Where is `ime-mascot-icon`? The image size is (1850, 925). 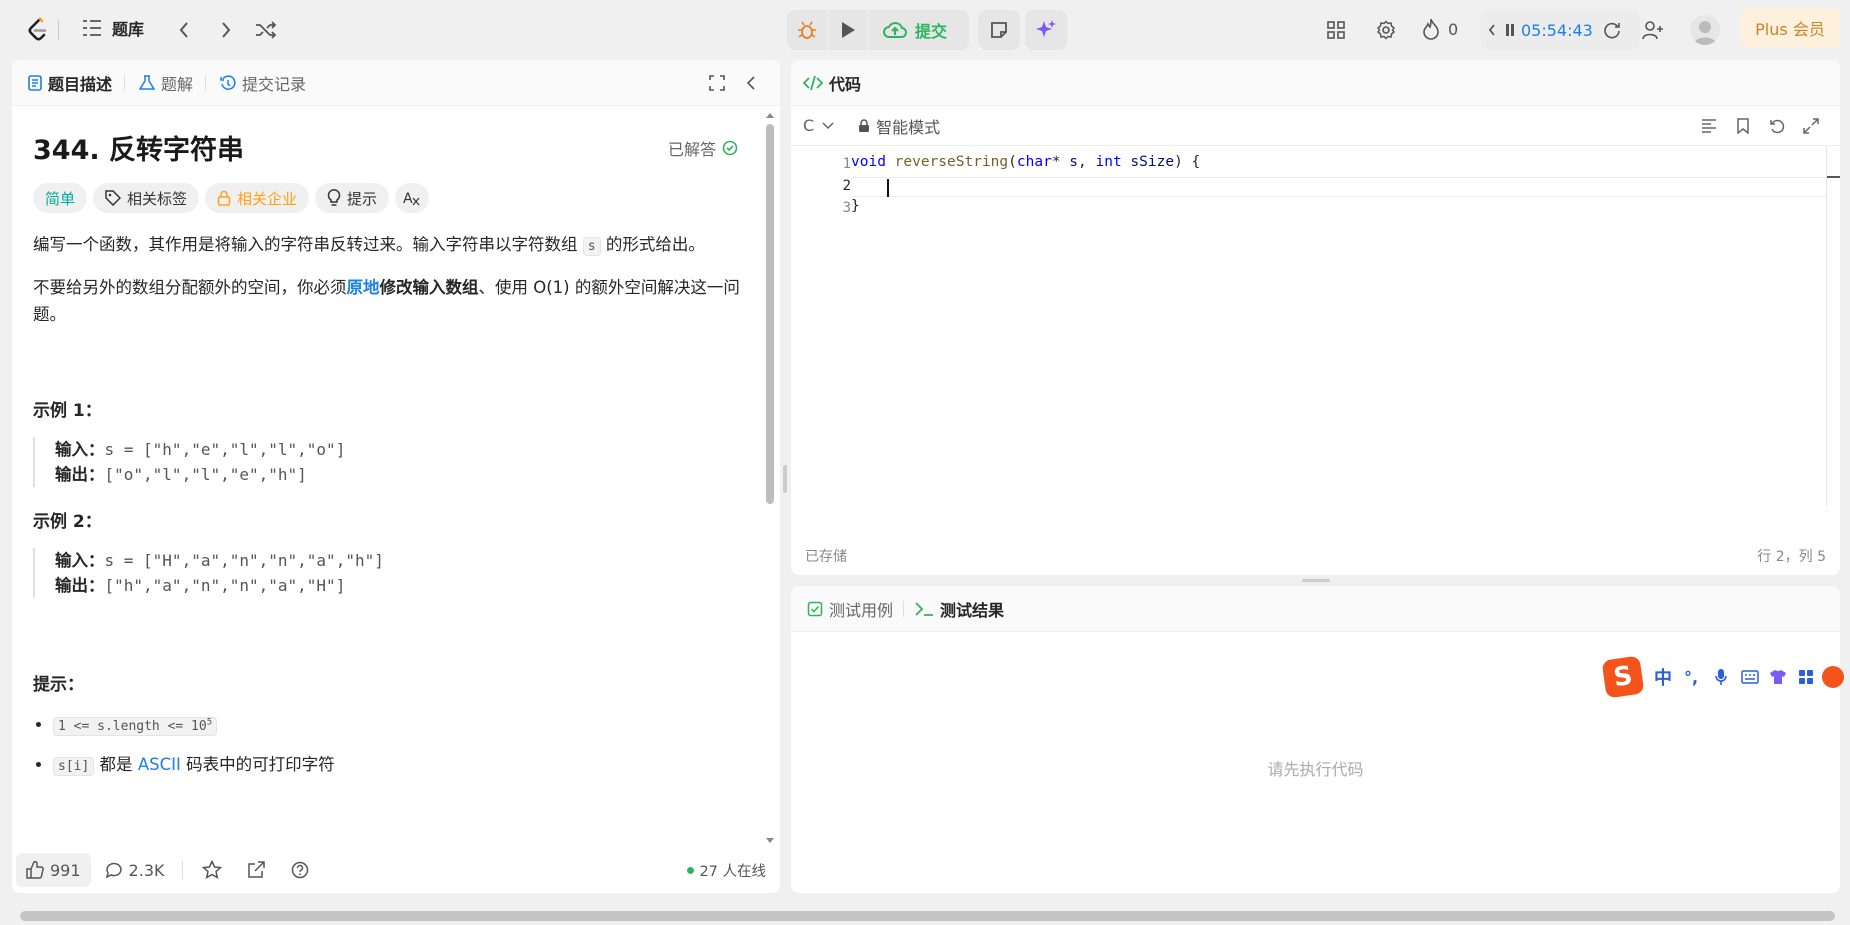
ime-mascot-icon is located at coordinates (1833, 677).